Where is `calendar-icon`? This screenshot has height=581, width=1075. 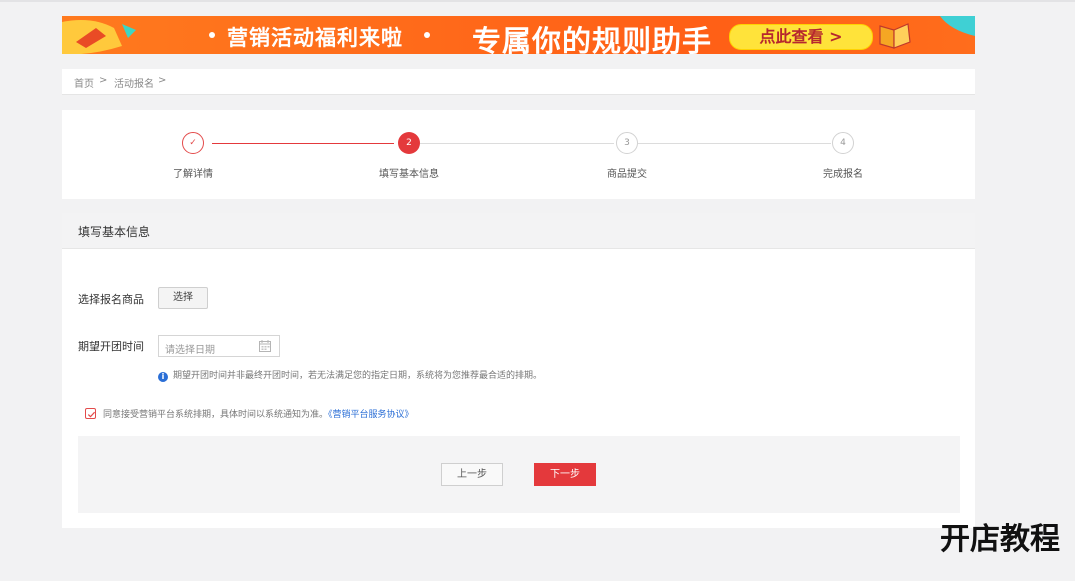
calendar-icon is located at coordinates (265, 346).